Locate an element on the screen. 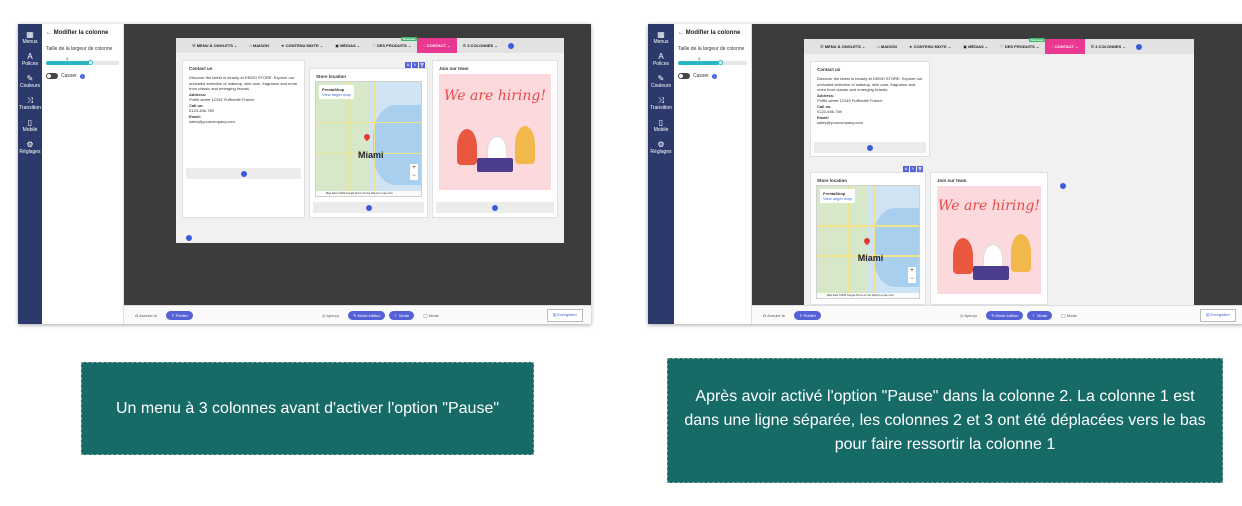  call-label: Call us: is located at coordinates (824, 106).